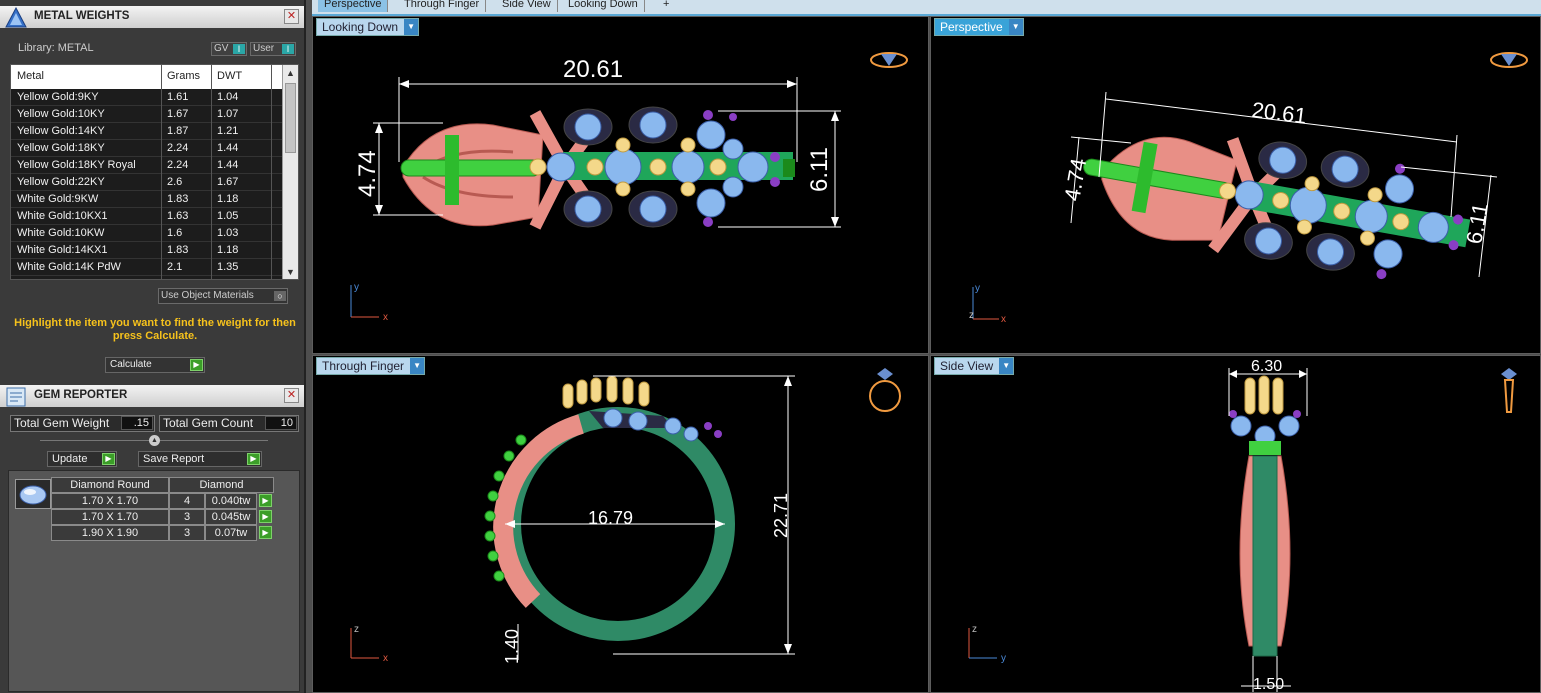 The image size is (1541, 693). What do you see at coordinates (62, 216) in the screenshot?
I see `cell-metal: White Gold:10KX1` at bounding box center [62, 216].